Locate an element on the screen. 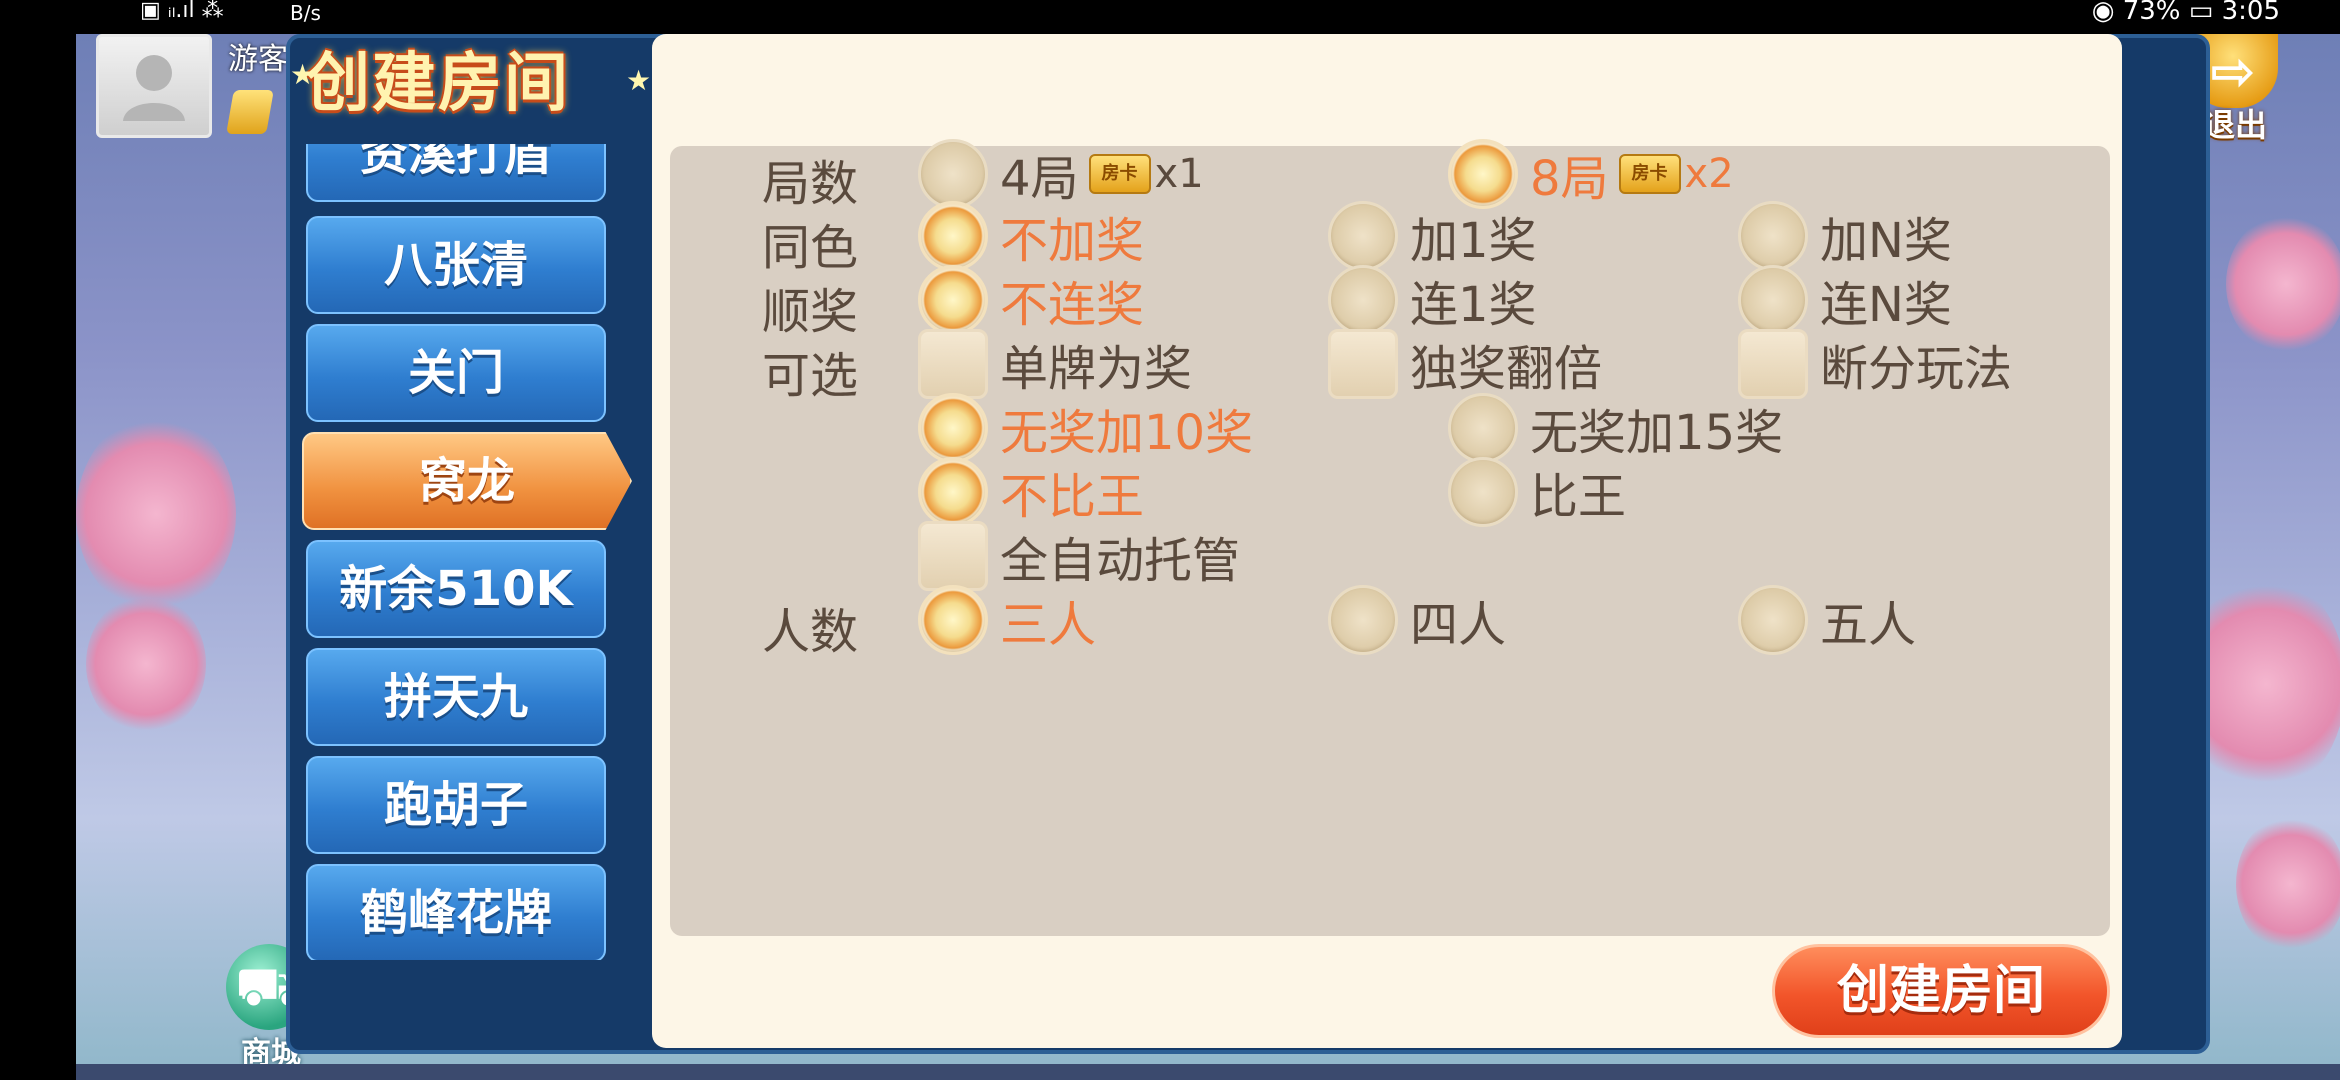 The width and height of the screenshot is (2340, 1080). king-option: 不比王 is located at coordinates (1031, 492).